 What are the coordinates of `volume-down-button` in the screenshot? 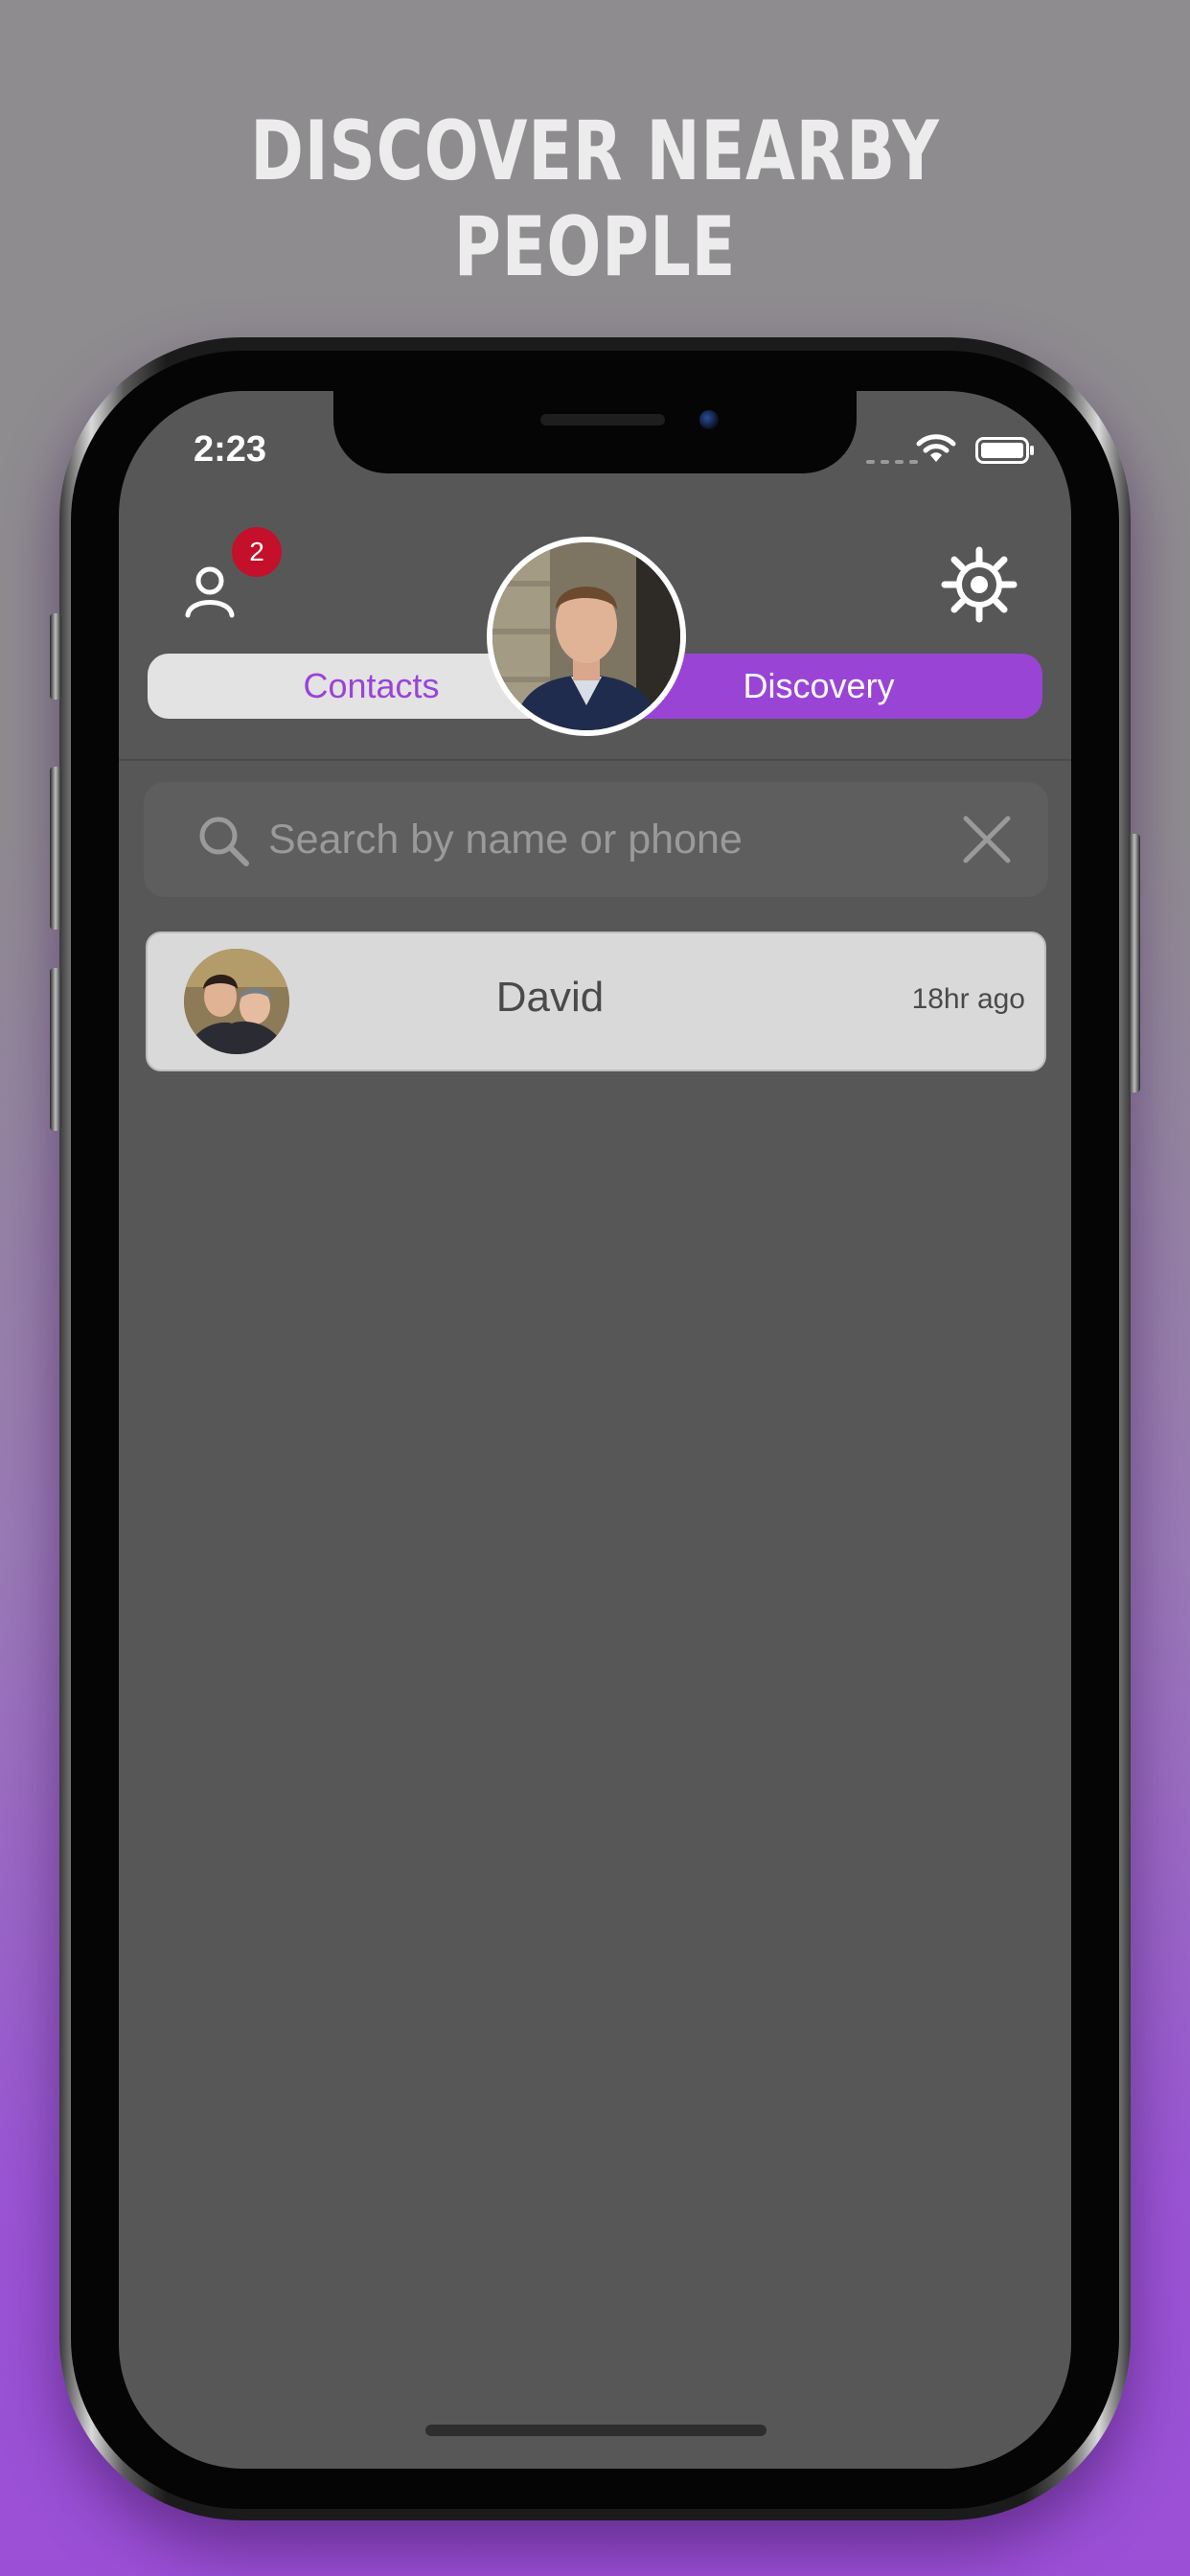 It's located at (56, 1049).